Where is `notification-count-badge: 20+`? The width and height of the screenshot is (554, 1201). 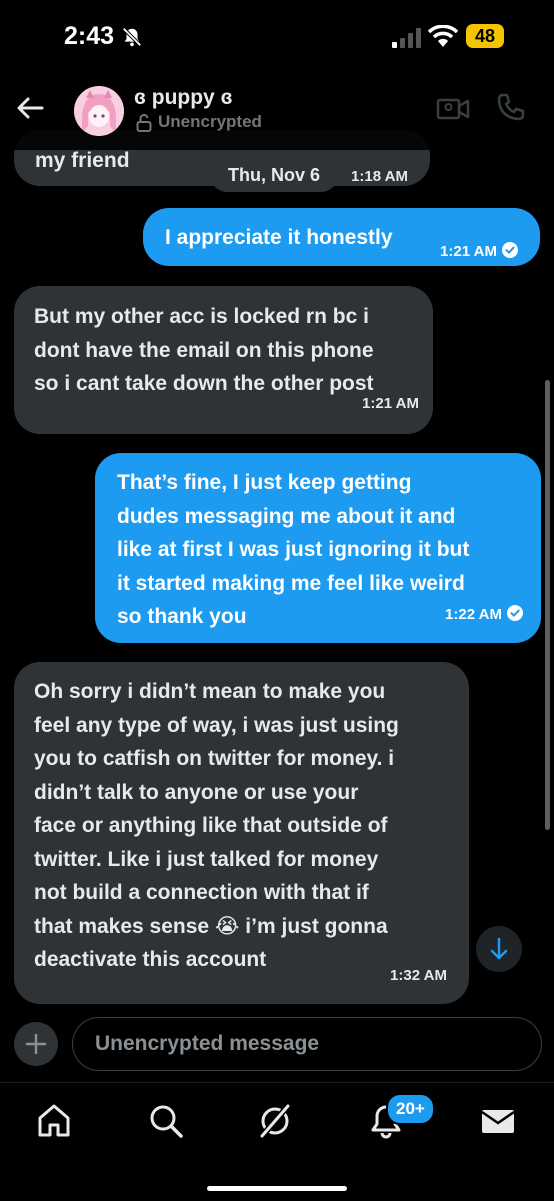 notification-count-badge: 20+ is located at coordinates (410, 1109).